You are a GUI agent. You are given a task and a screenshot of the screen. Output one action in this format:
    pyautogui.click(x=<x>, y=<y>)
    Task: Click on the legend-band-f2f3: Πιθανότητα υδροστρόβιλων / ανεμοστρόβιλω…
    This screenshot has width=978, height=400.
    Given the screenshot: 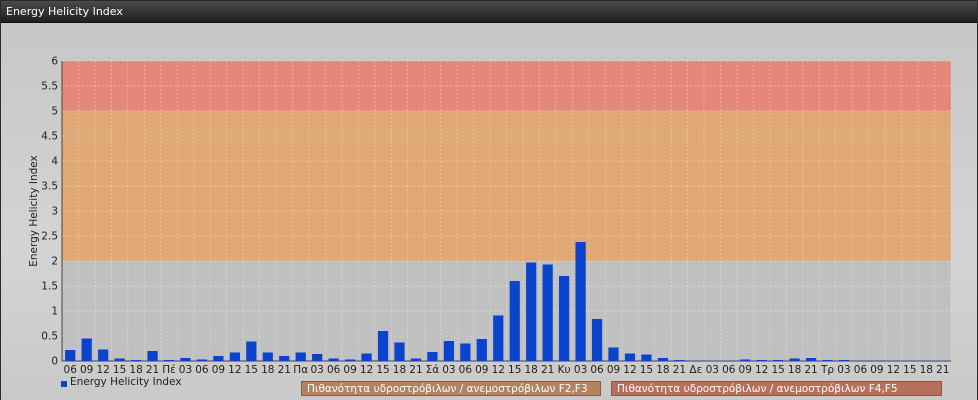 What is the action you would take?
    pyautogui.click(x=451, y=388)
    